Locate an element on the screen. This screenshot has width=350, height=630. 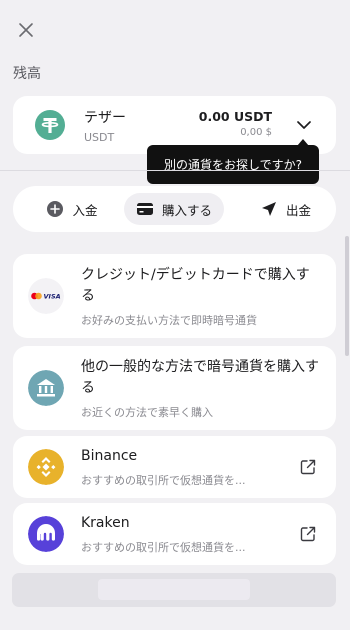
tab-label: 入金 is located at coordinates (85, 210).